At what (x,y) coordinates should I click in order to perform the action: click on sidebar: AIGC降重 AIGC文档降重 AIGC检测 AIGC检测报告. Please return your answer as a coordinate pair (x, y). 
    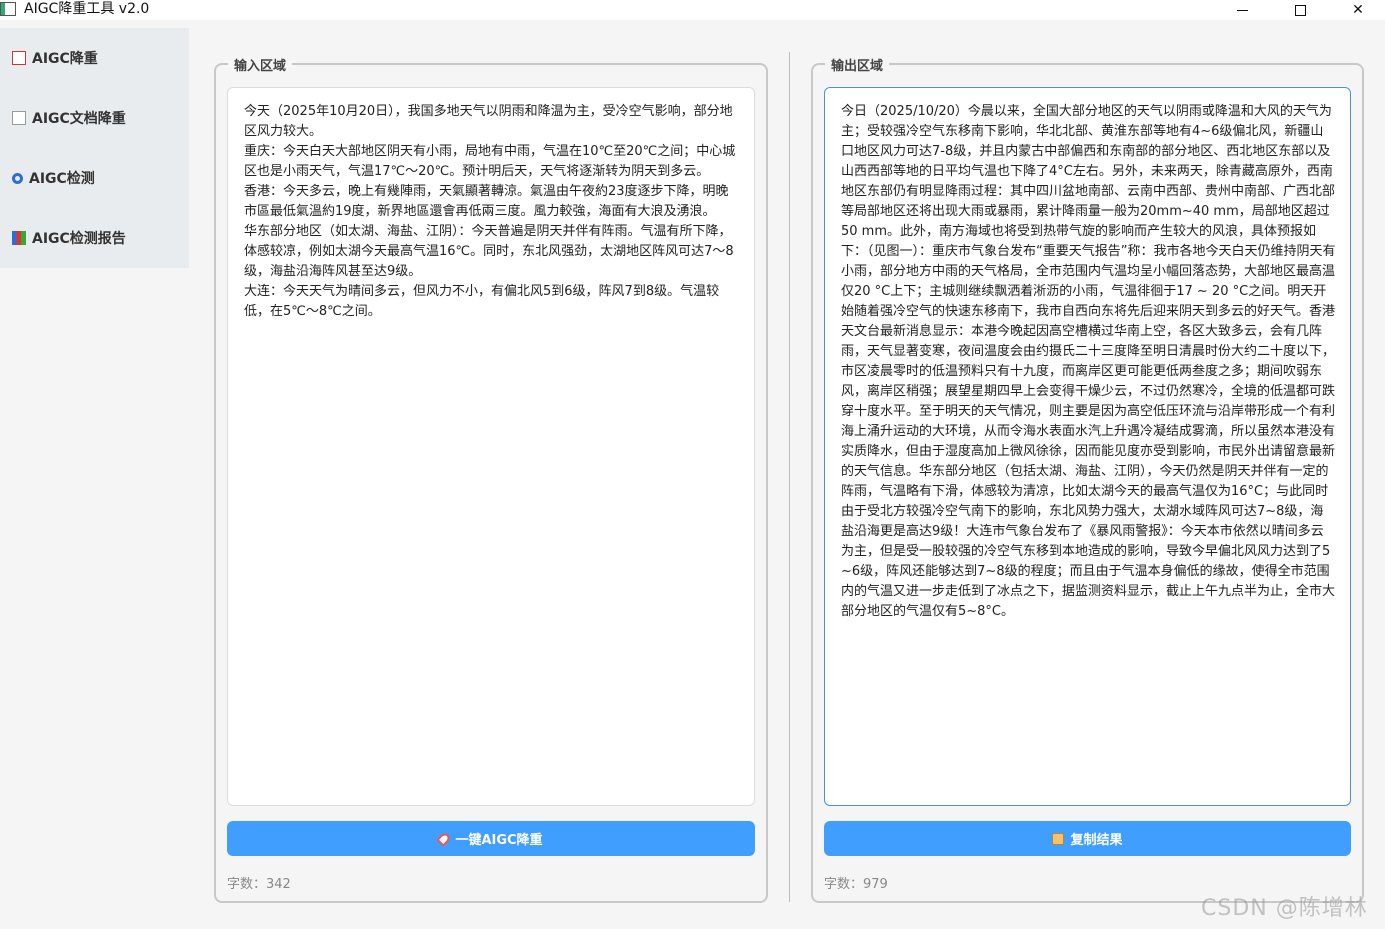
    Looking at the image, I should click on (94, 148).